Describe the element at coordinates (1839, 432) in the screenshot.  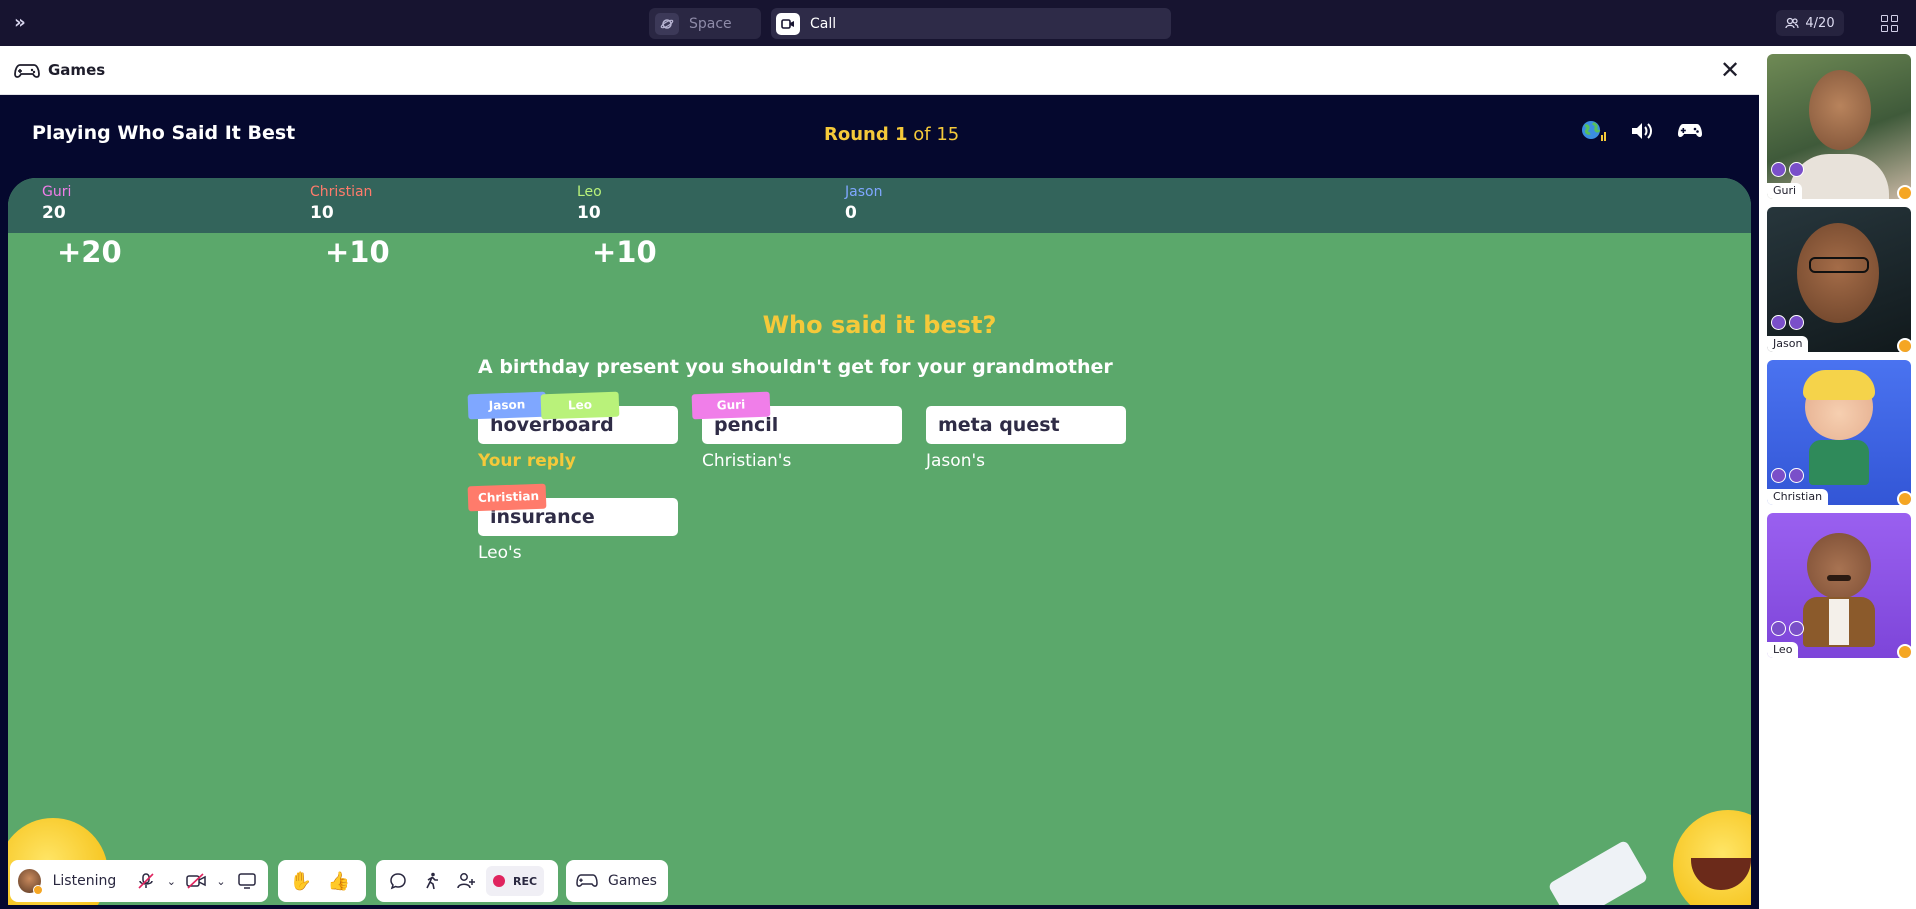
I see `participant-tile-christian: Christian` at that location.